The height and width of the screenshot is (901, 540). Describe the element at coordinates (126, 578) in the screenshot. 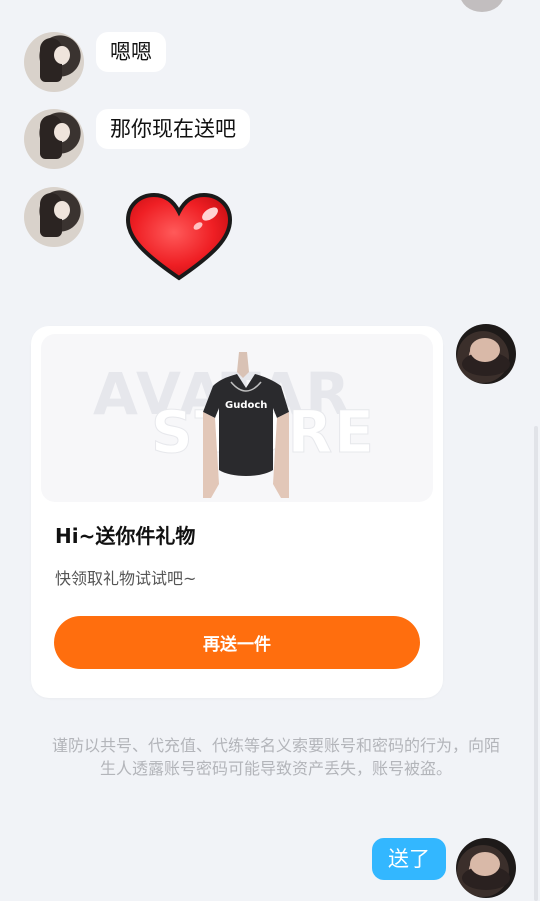

I see `gift-subtitle: 快领取礼物试试吧~` at that location.